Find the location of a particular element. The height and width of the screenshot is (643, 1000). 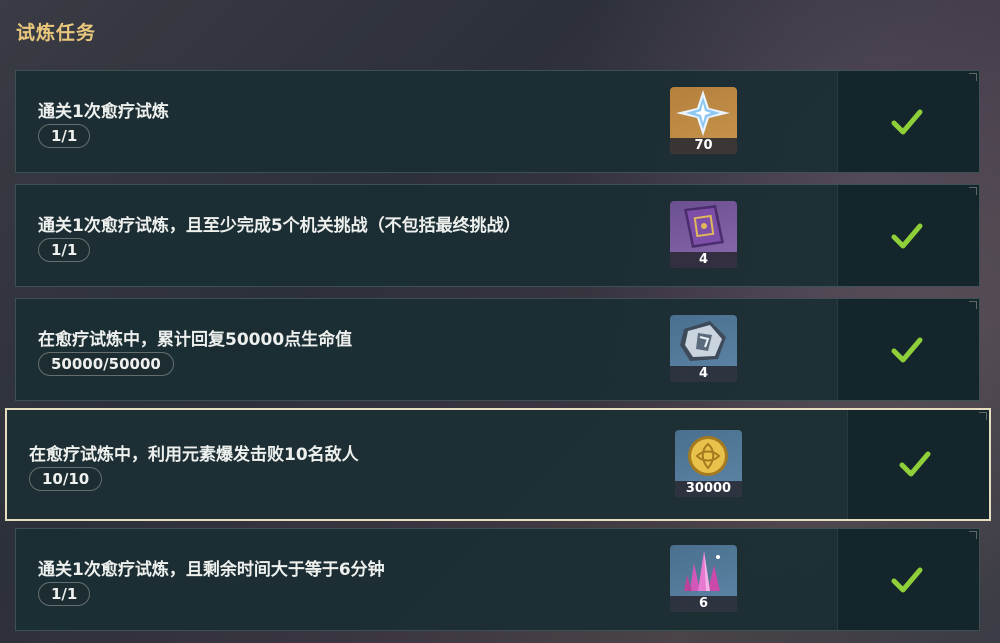

task-progress: 50000/50000 is located at coordinates (106, 364).